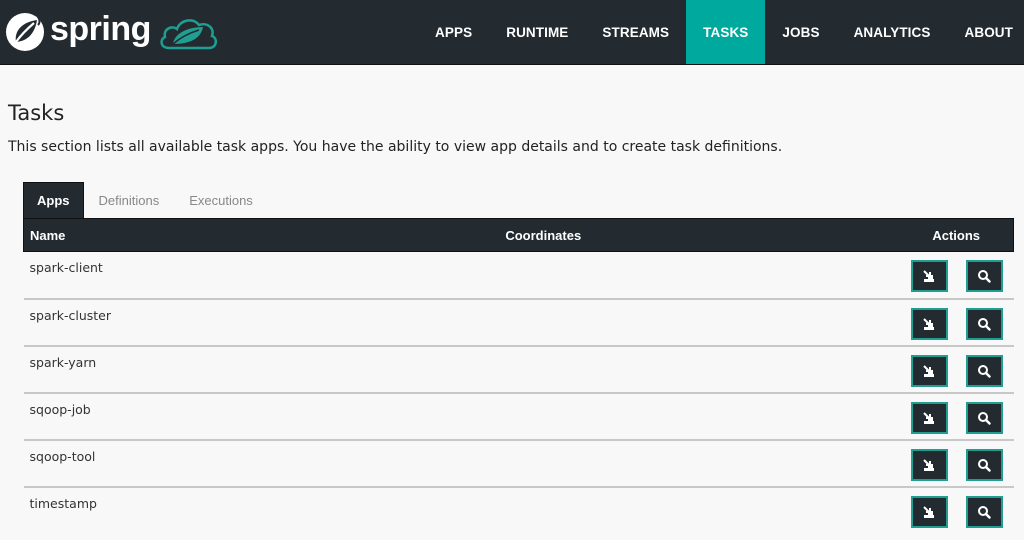 Image resolution: width=1024 pixels, height=540 pixels. I want to click on brand: spring, so click(109, 32).